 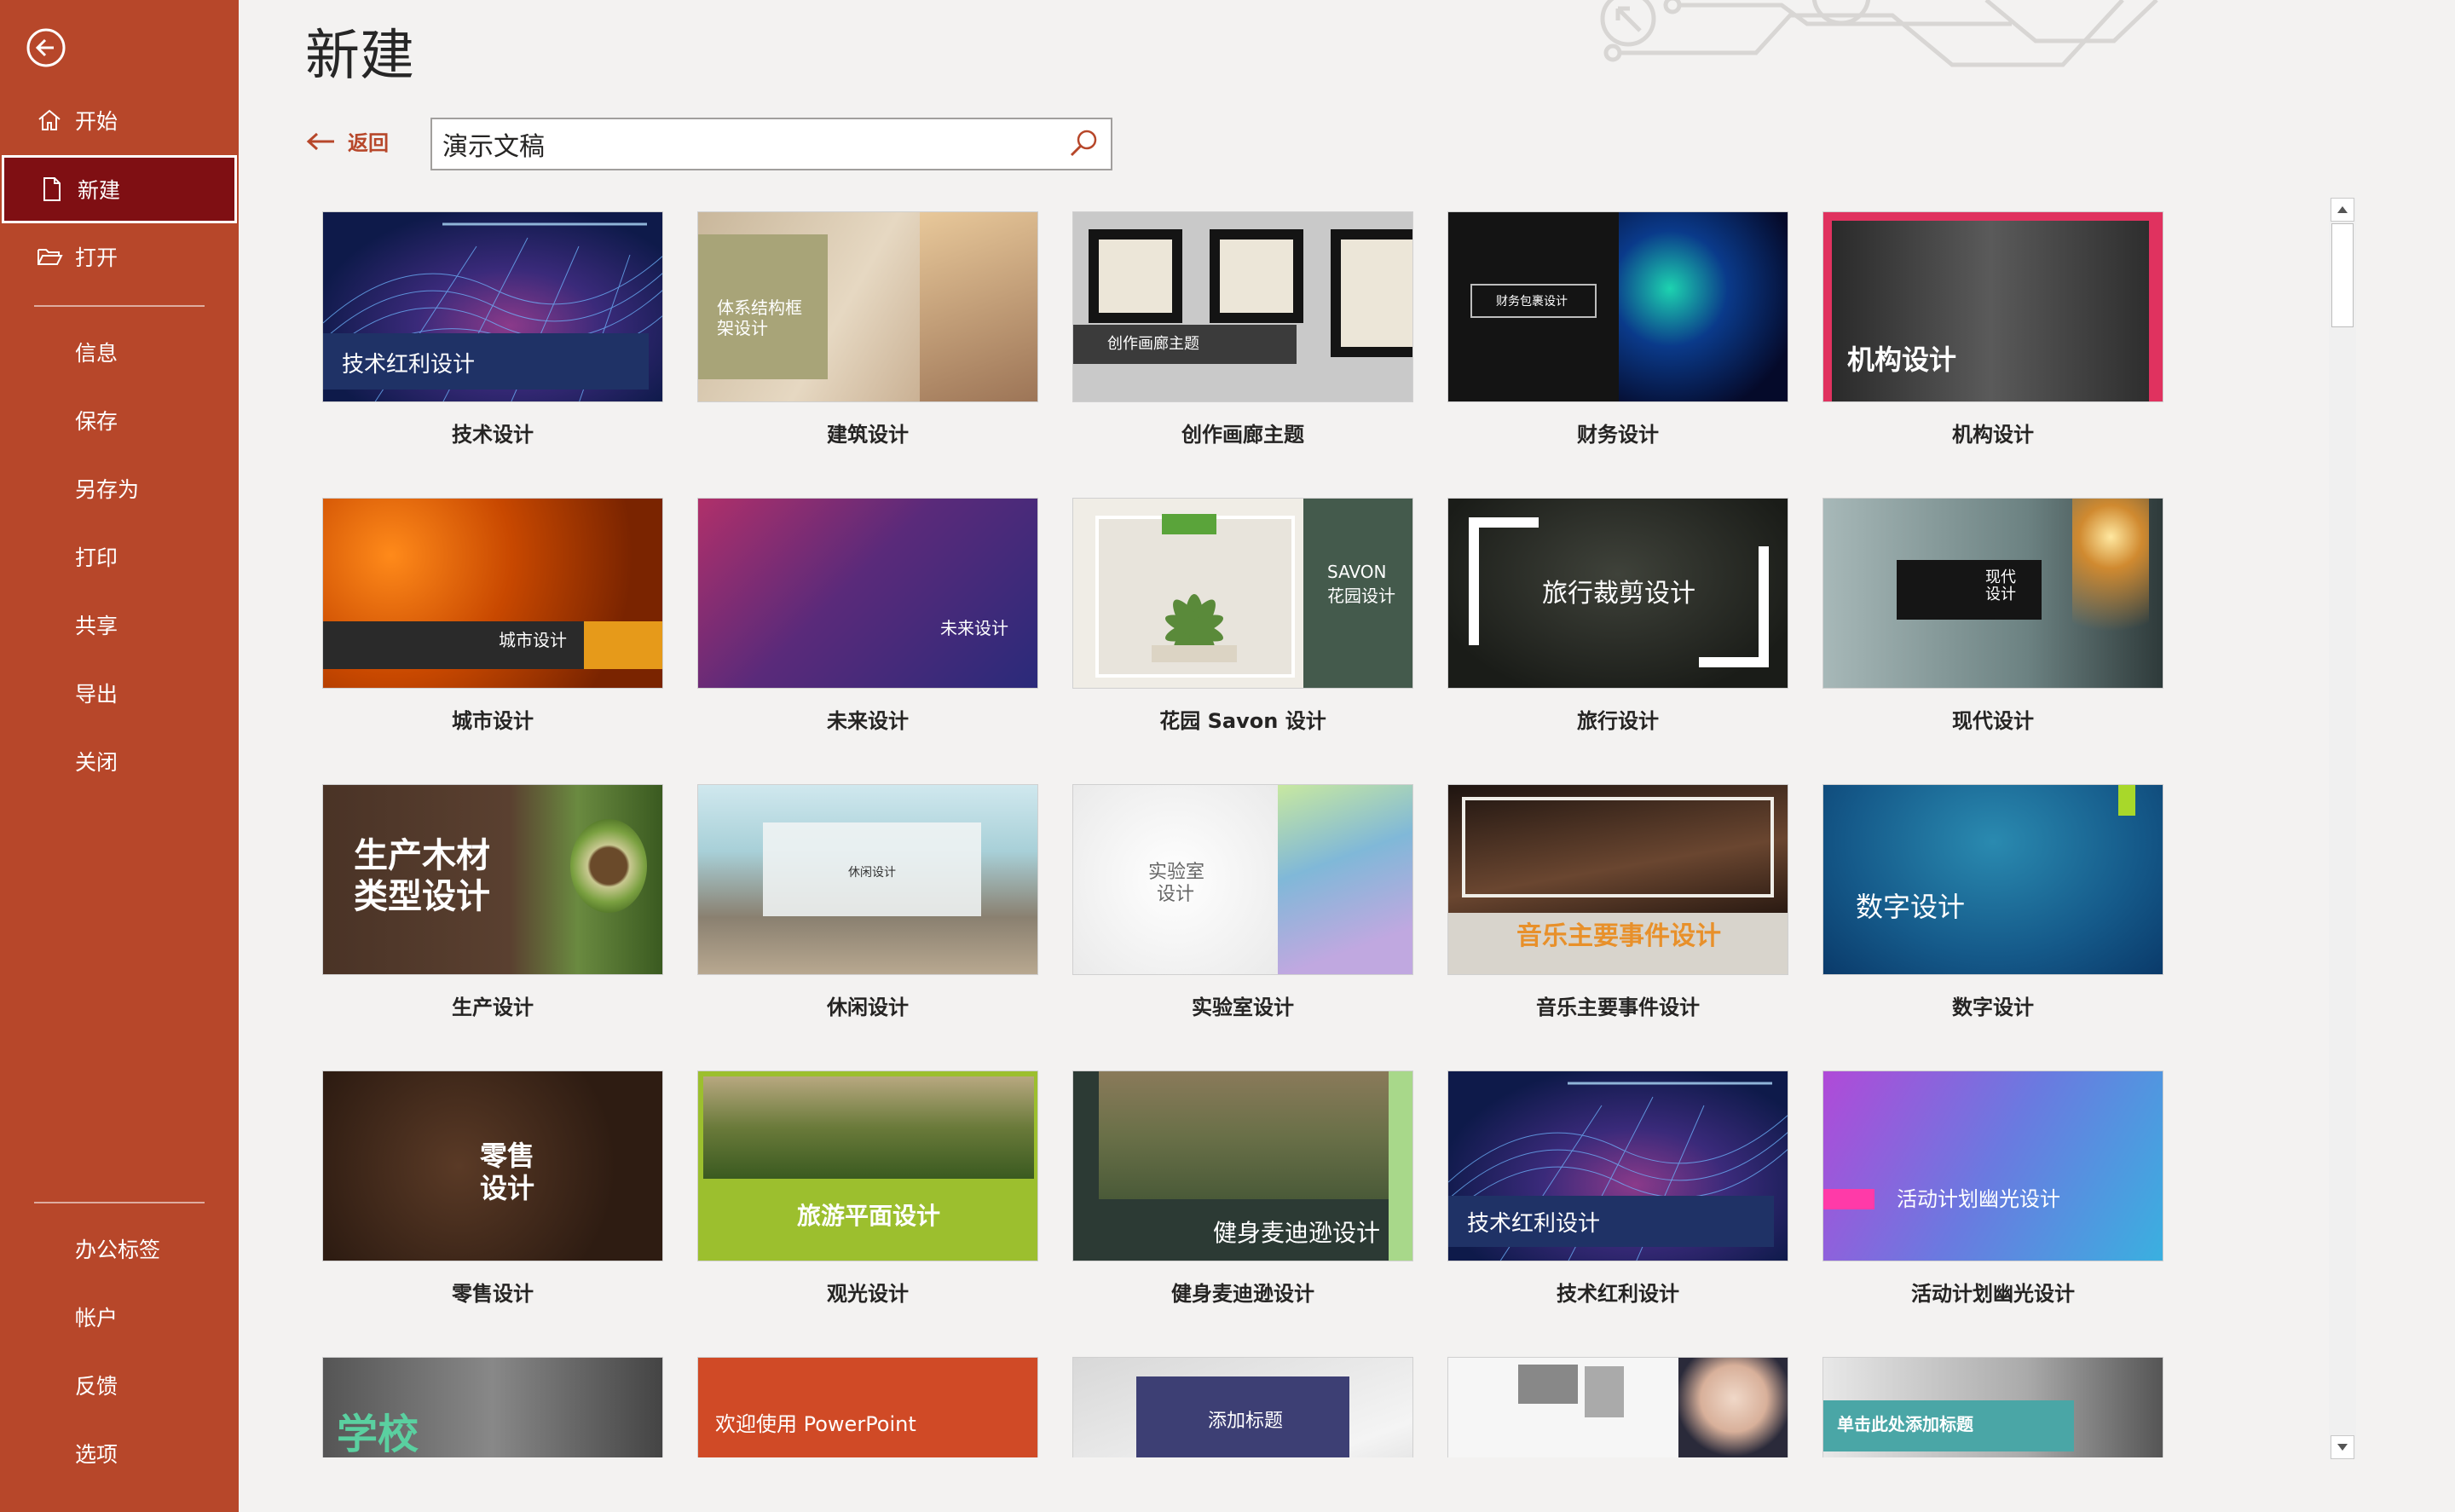 I want to click on template-thumbnail: 活动计划幽光设计, so click(x=1993, y=1166).